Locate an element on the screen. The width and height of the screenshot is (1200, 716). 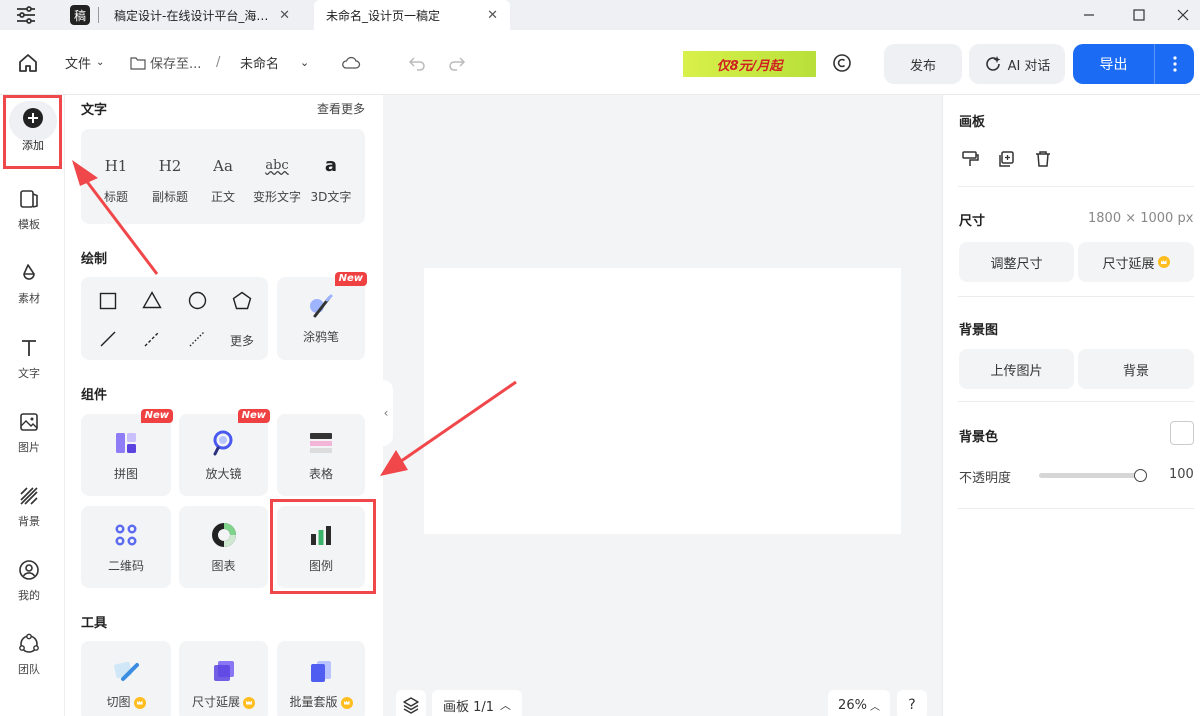
bg-color-title: 背景色 is located at coordinates (979, 437).